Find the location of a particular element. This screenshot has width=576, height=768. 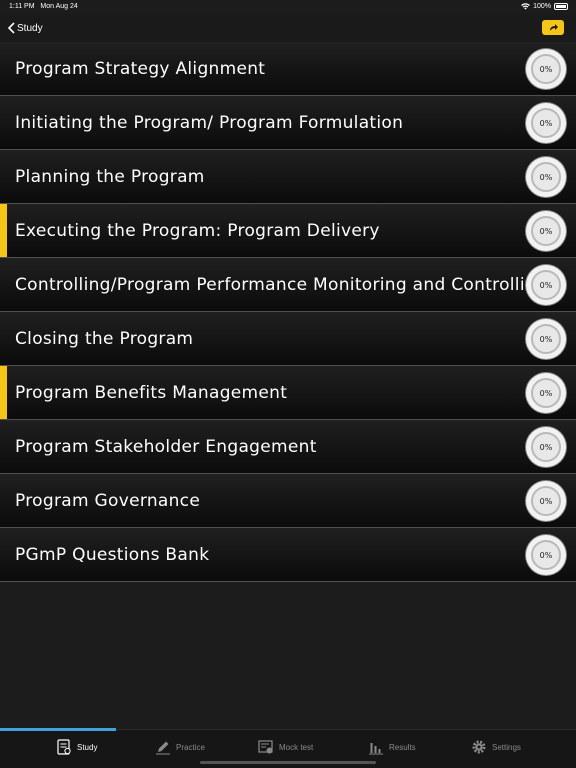

back-label: Study is located at coordinates (30, 28).